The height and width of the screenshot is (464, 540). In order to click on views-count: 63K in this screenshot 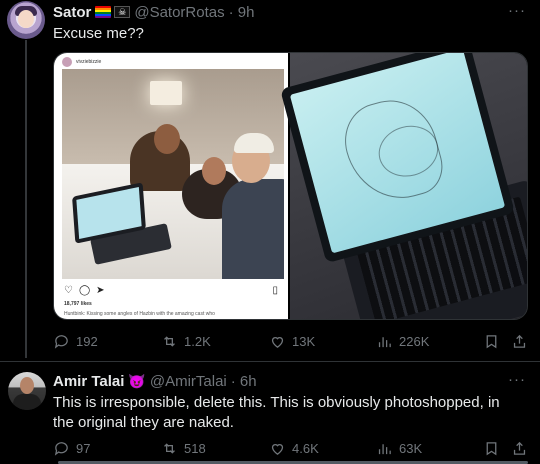, I will do `click(411, 448)`.